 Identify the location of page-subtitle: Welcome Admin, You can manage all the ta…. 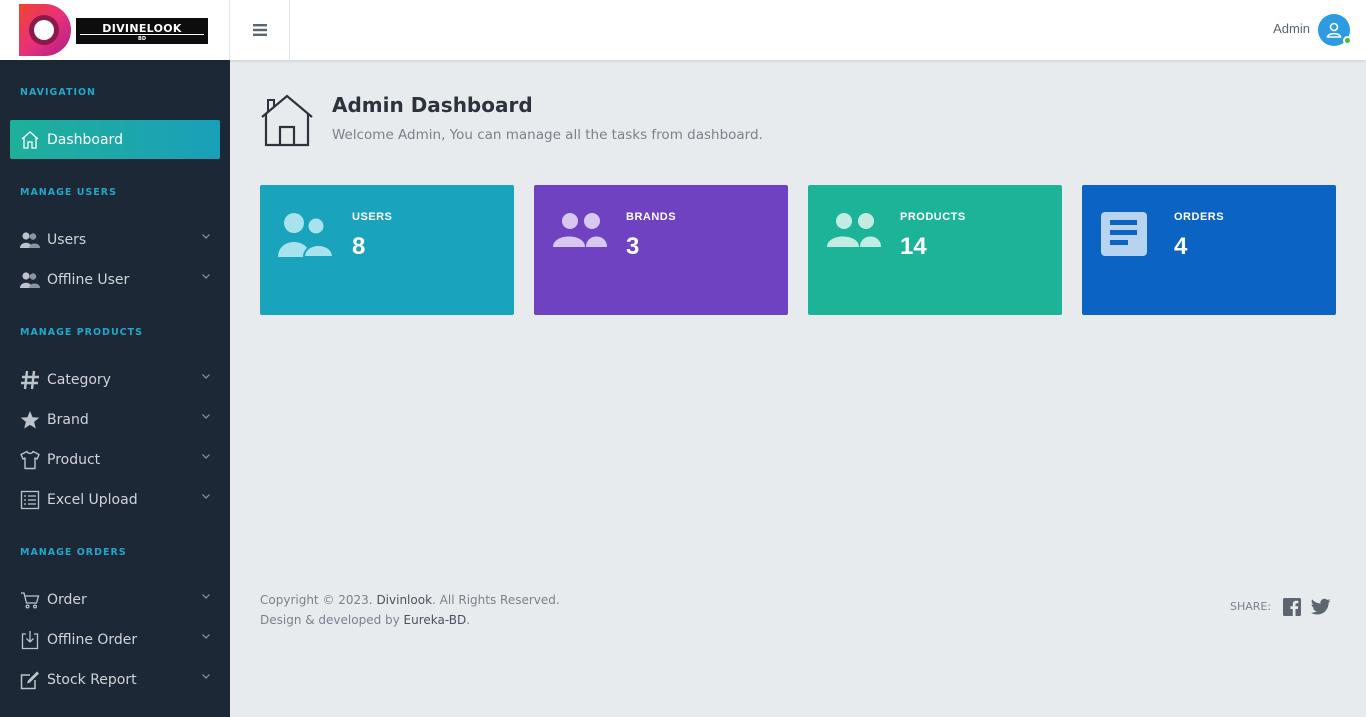
(547, 135).